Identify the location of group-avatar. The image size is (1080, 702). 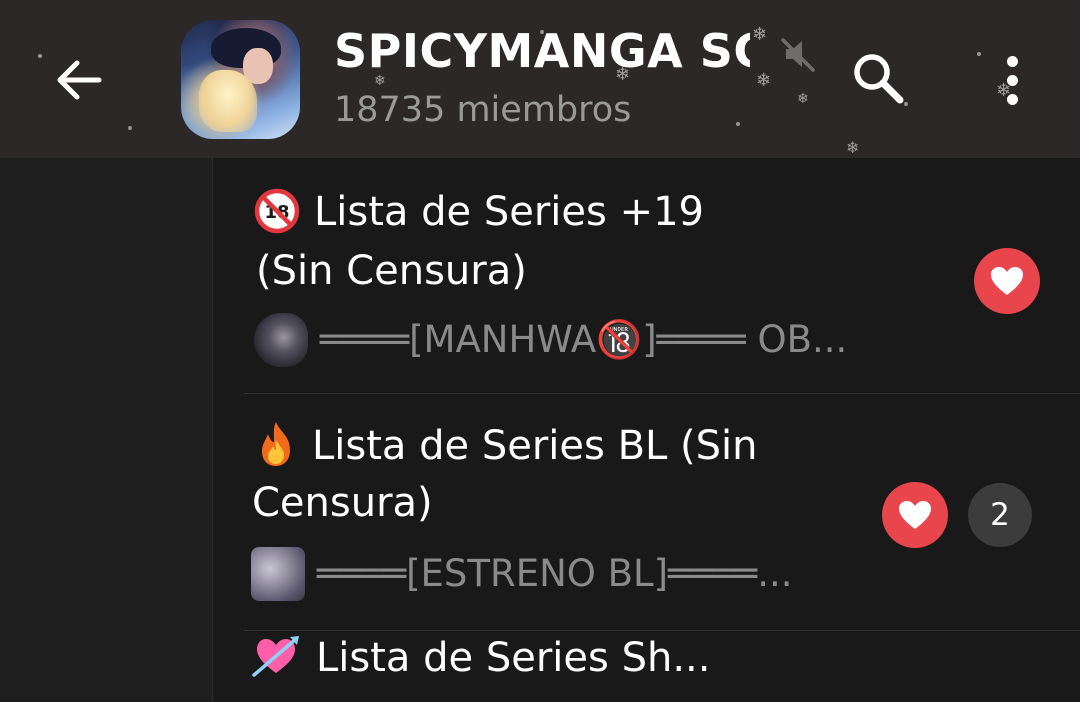
(240, 79).